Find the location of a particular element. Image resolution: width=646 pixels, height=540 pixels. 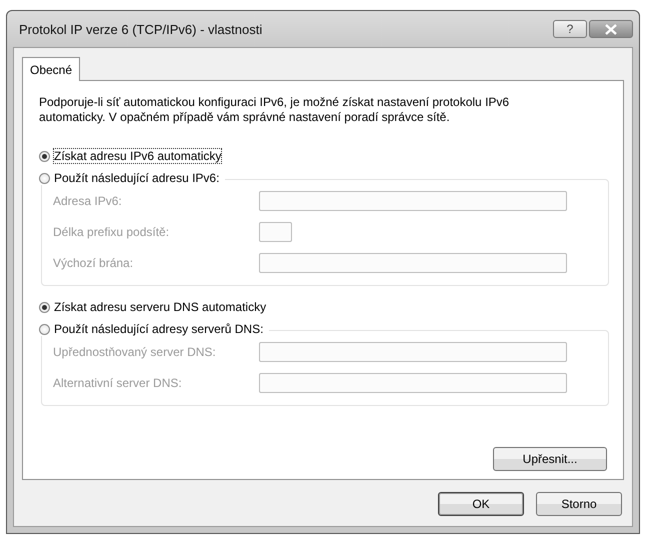

dialog-button: Storno is located at coordinates (579, 504).